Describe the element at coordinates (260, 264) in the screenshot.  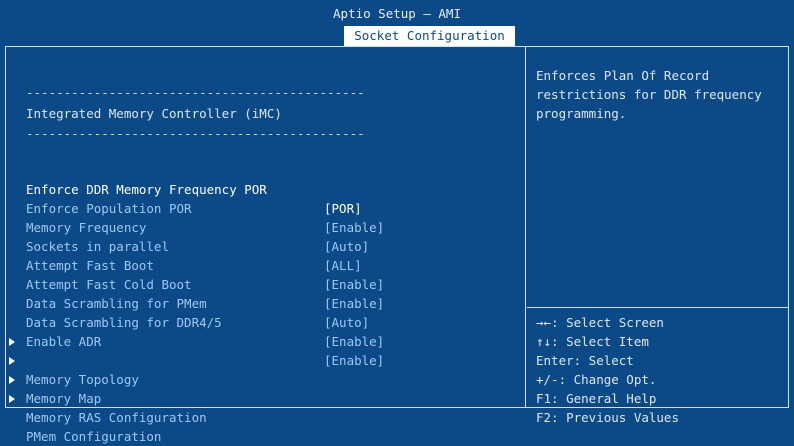
I see `setting-attempt-fast-boot: Attempt Fast Boot [Enable]` at that location.